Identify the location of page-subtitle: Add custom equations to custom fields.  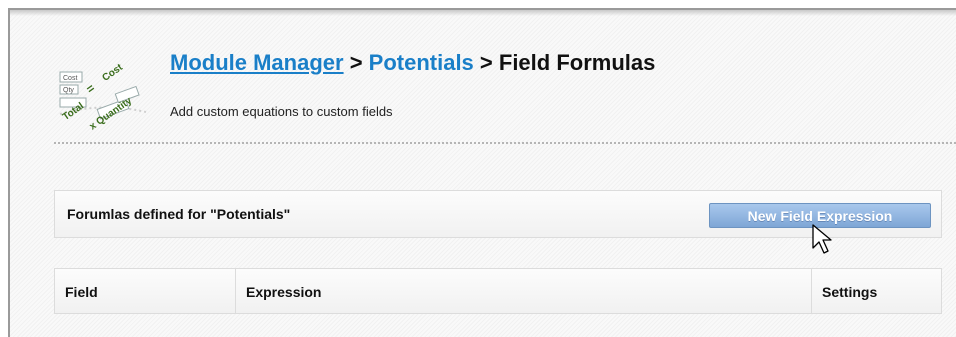
(281, 111).